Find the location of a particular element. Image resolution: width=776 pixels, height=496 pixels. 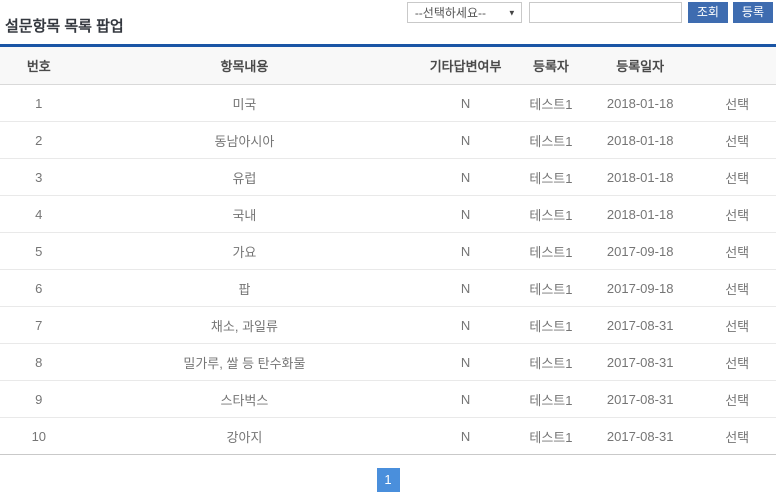

header-content: 항목내용 is located at coordinates (244, 65).